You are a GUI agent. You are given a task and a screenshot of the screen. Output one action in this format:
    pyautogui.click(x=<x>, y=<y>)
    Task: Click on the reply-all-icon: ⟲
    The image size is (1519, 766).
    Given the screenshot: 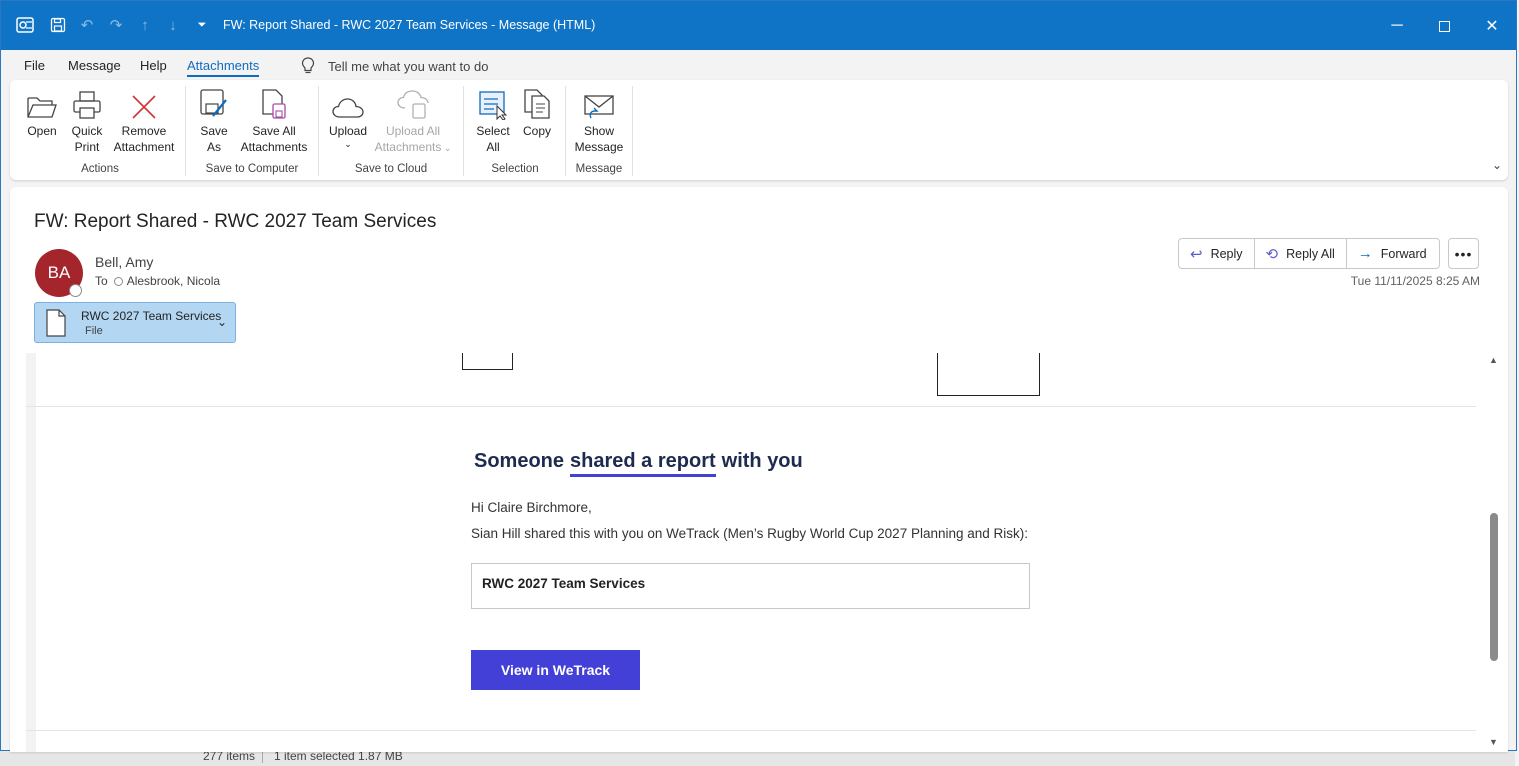 What is the action you would take?
    pyautogui.click(x=1272, y=254)
    